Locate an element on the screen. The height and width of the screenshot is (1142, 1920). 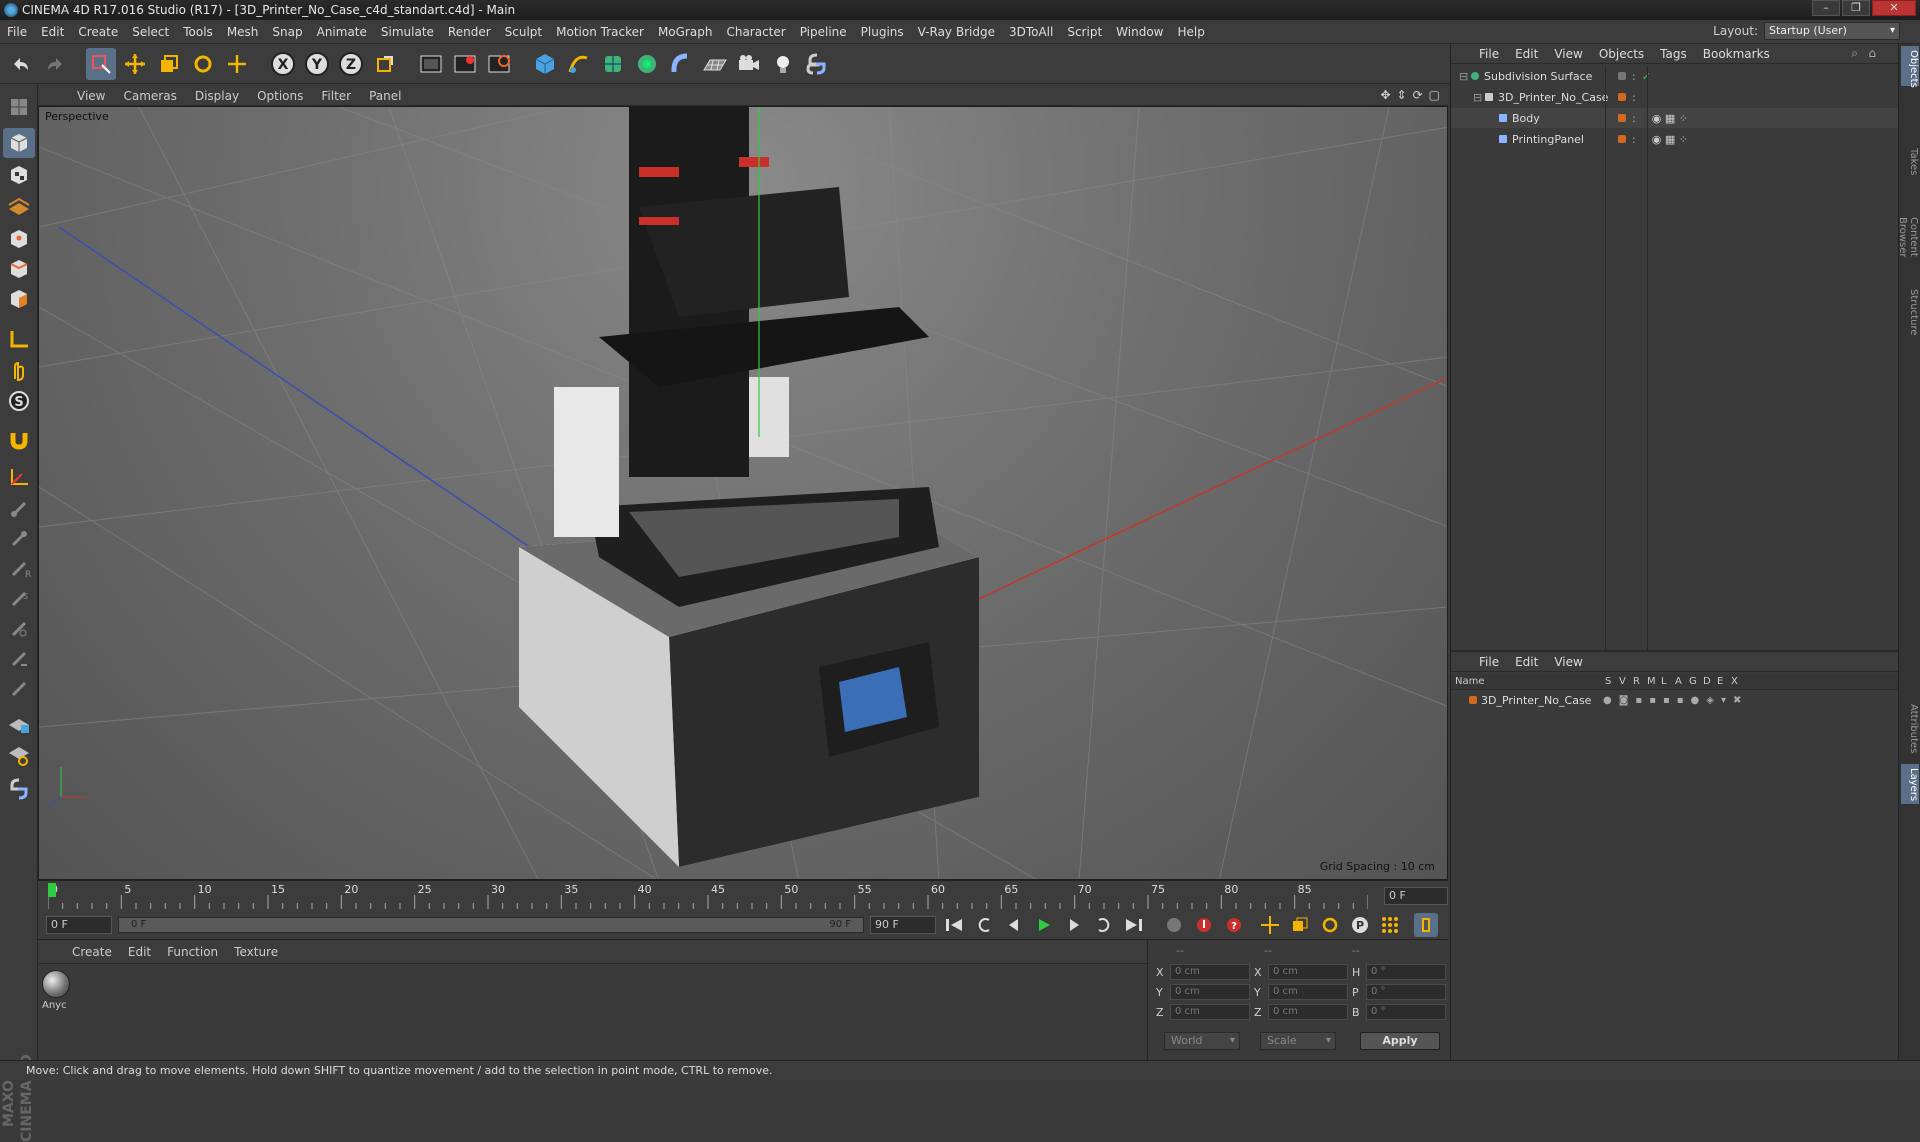
sculpt-brush-5-icon is located at coordinates (19, 629).